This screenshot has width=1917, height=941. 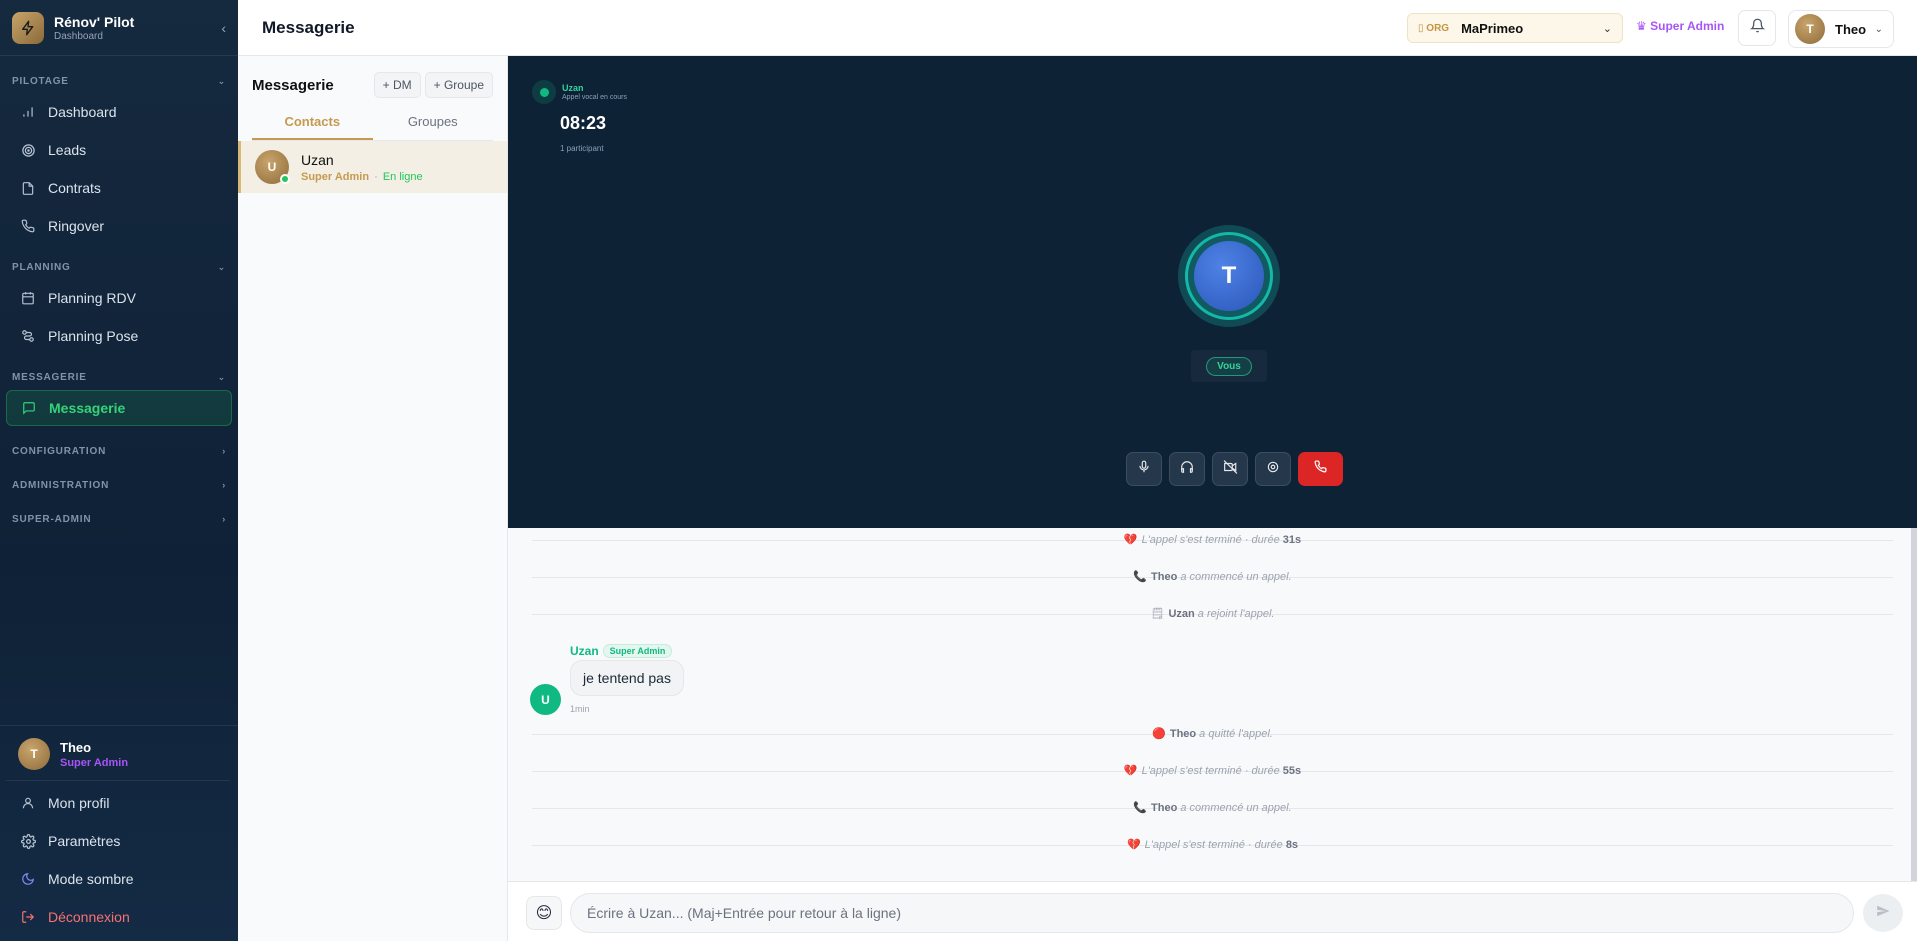 I want to click on sidebar-item-mon-profil: Mon profil, so click(x=119, y=803).